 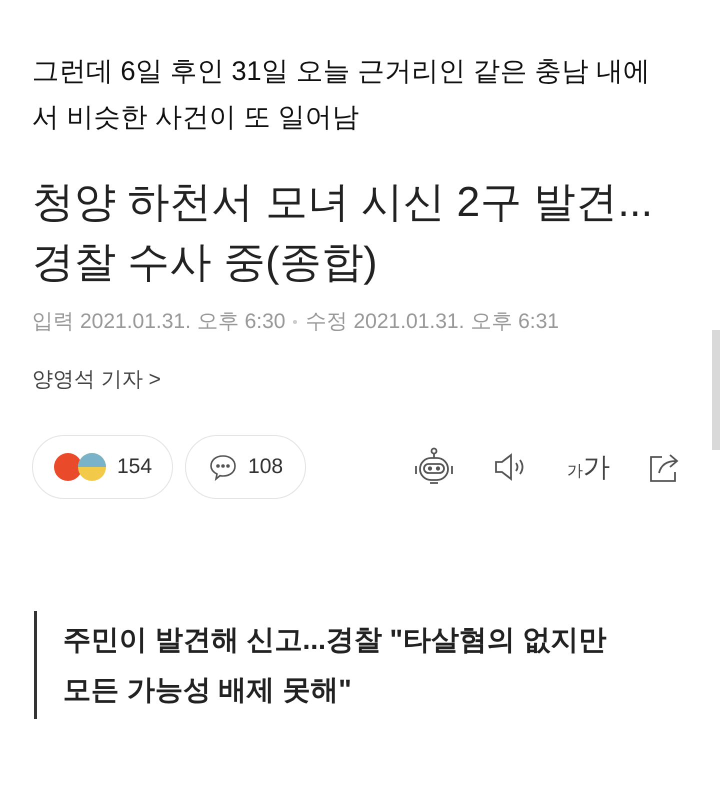 What do you see at coordinates (103, 467) in the screenshot?
I see `reaction-button: 154` at bounding box center [103, 467].